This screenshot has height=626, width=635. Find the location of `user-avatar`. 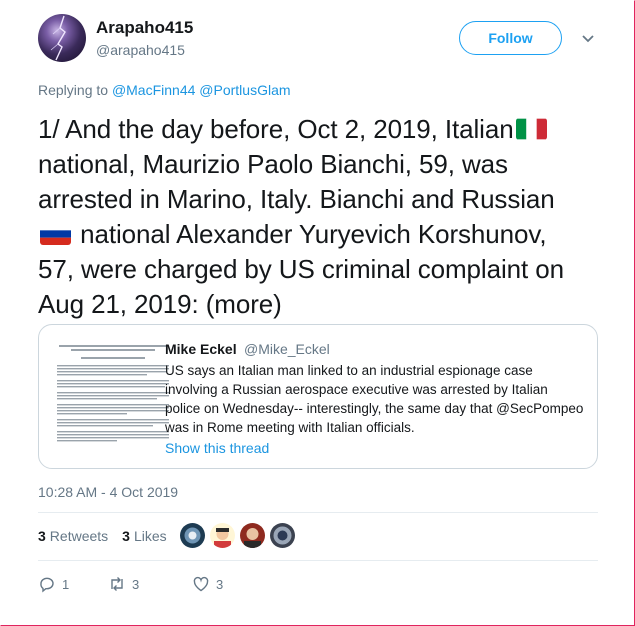

user-avatar is located at coordinates (62, 38).